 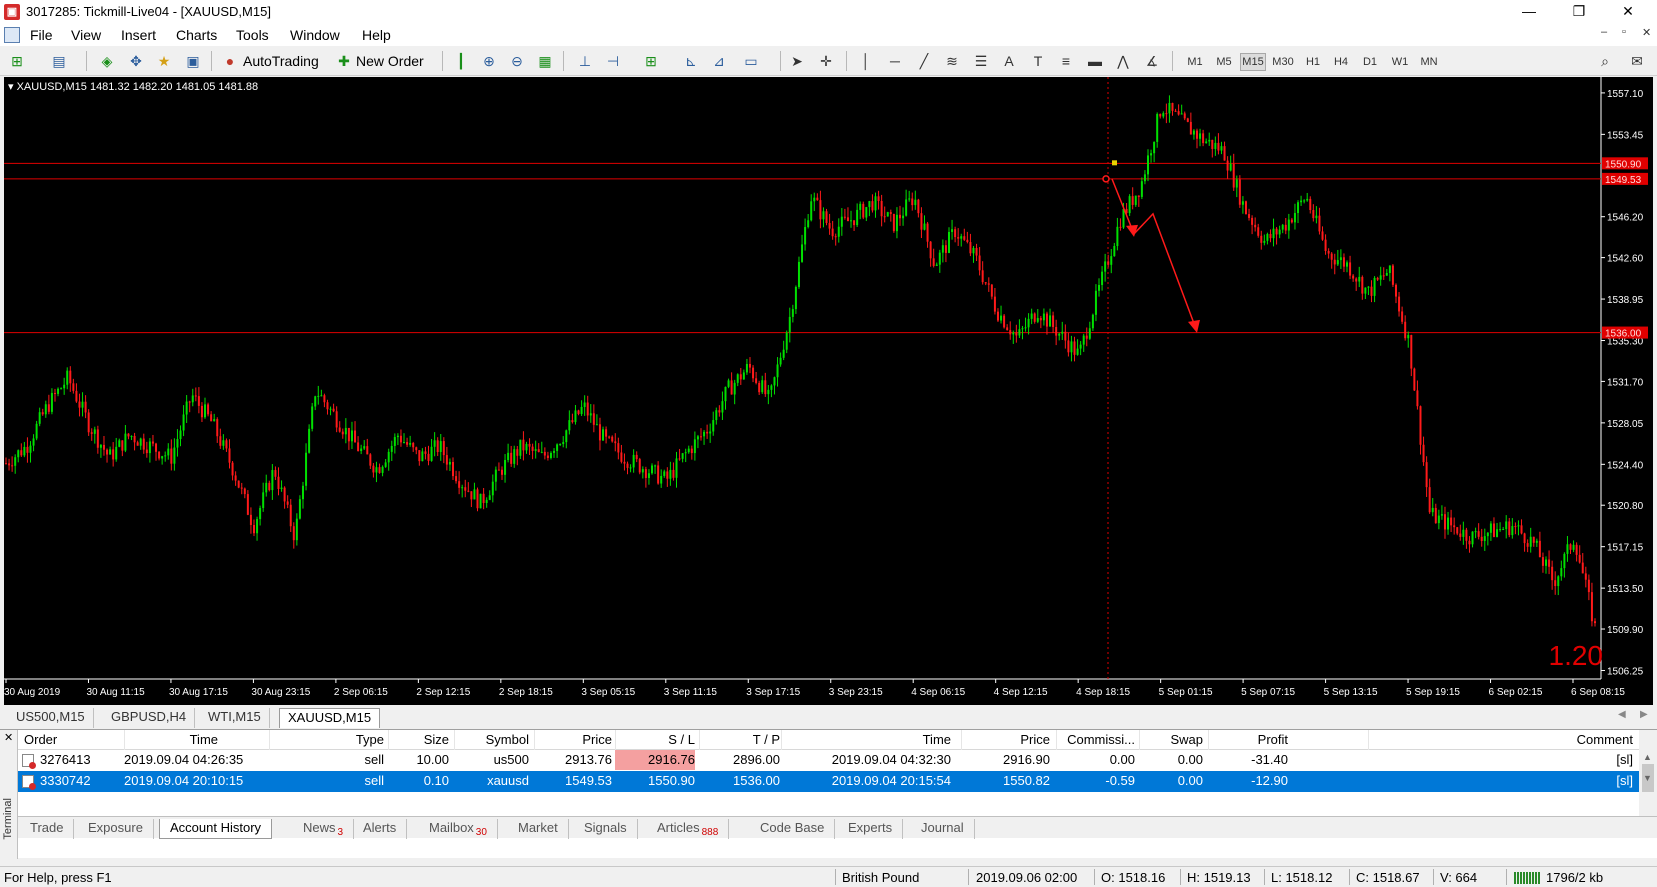 I want to click on profiles-icon: ▤, so click(x=59, y=61).